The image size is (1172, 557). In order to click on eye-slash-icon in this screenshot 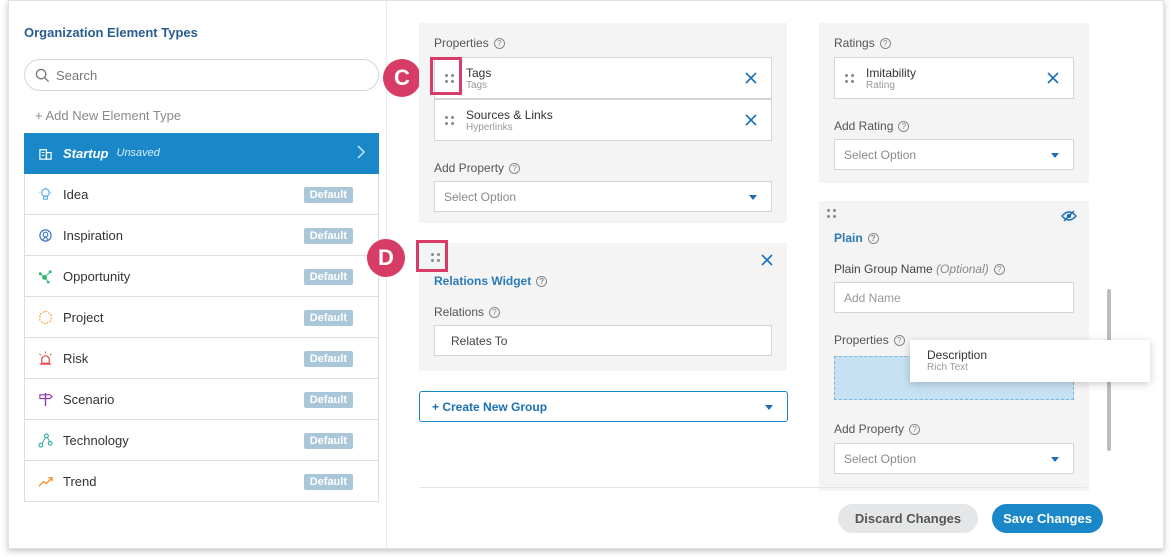, I will do `click(1069, 218)`.